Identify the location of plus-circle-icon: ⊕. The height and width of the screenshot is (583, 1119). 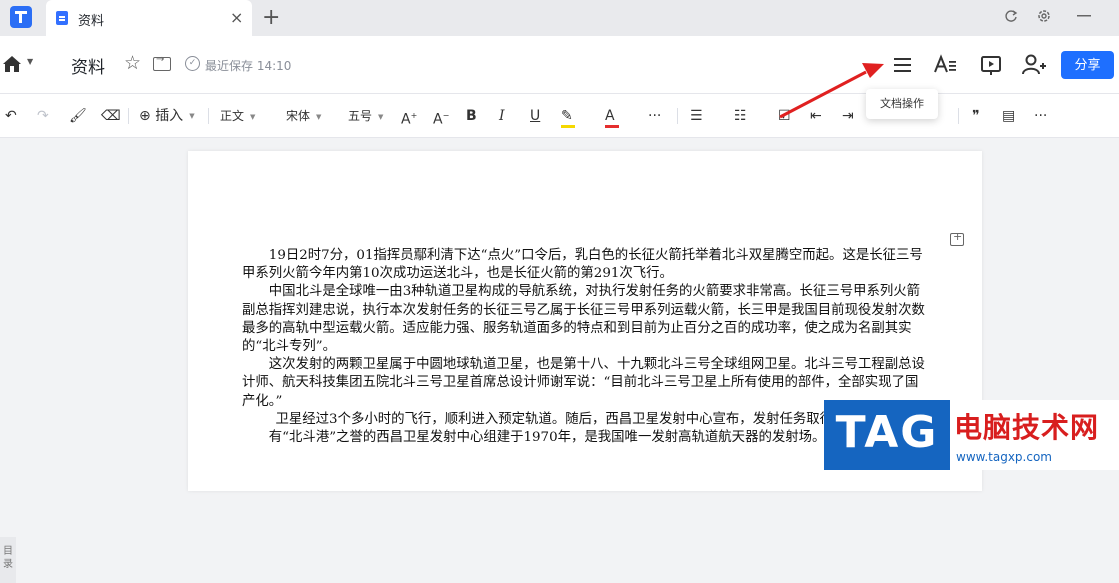
(145, 116).